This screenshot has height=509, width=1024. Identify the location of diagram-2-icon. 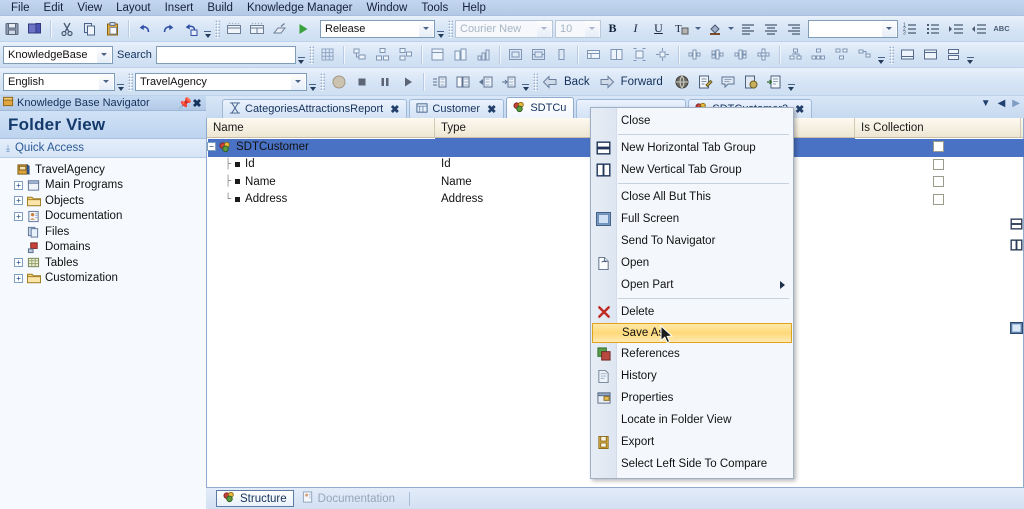
(382, 54).